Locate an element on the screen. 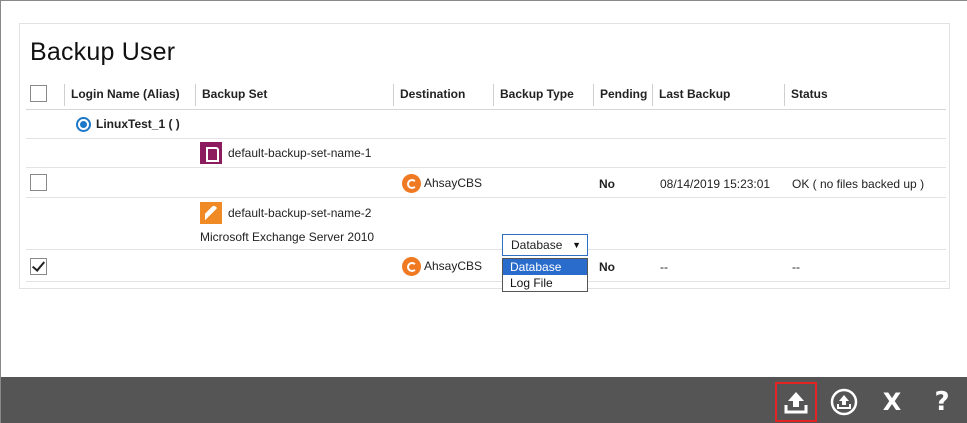 The width and height of the screenshot is (967, 423). backup-set-name: default-backup-set-name-2 is located at coordinates (300, 213).